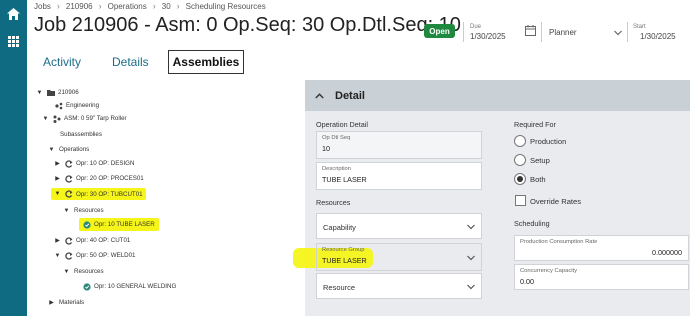  What do you see at coordinates (399, 226) in the screenshot?
I see `capability-select: Capability` at bounding box center [399, 226].